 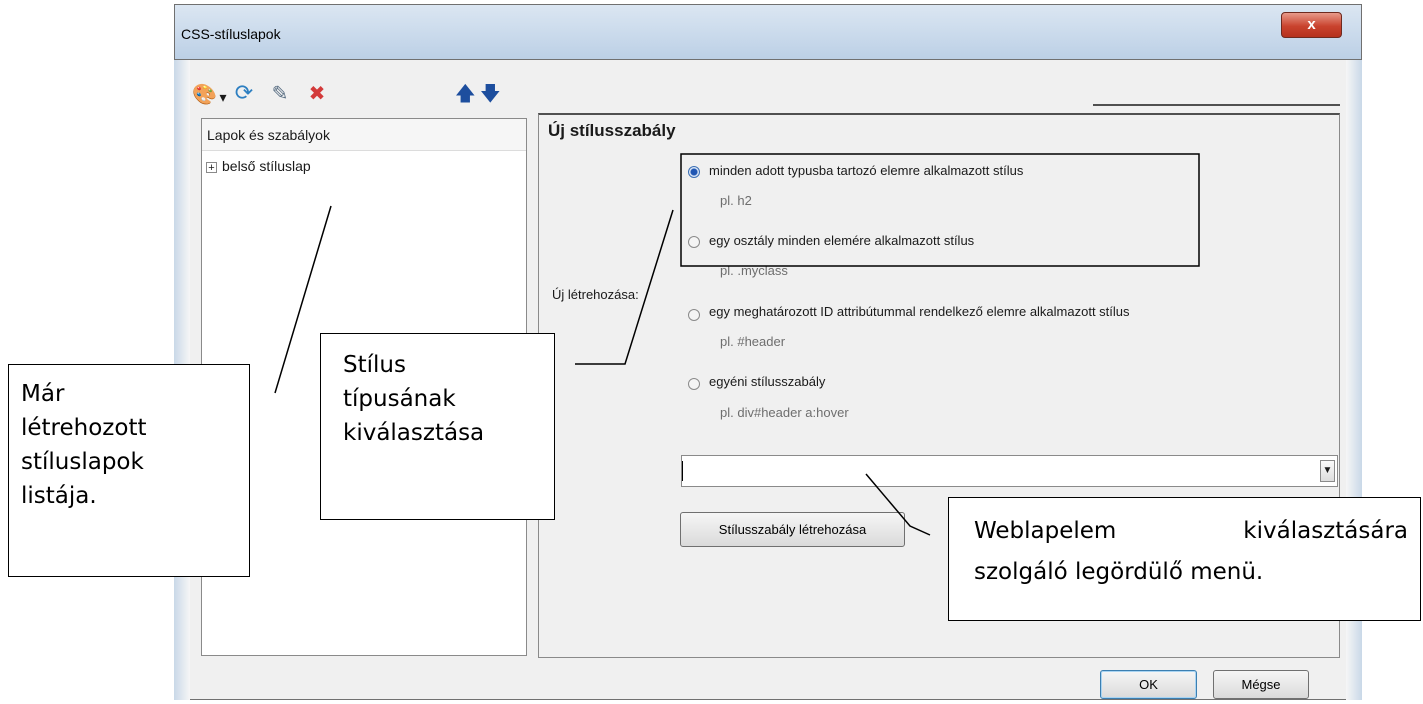 What do you see at coordinates (624, 287) in the screenshot?
I see `type-pointer-line` at bounding box center [624, 287].